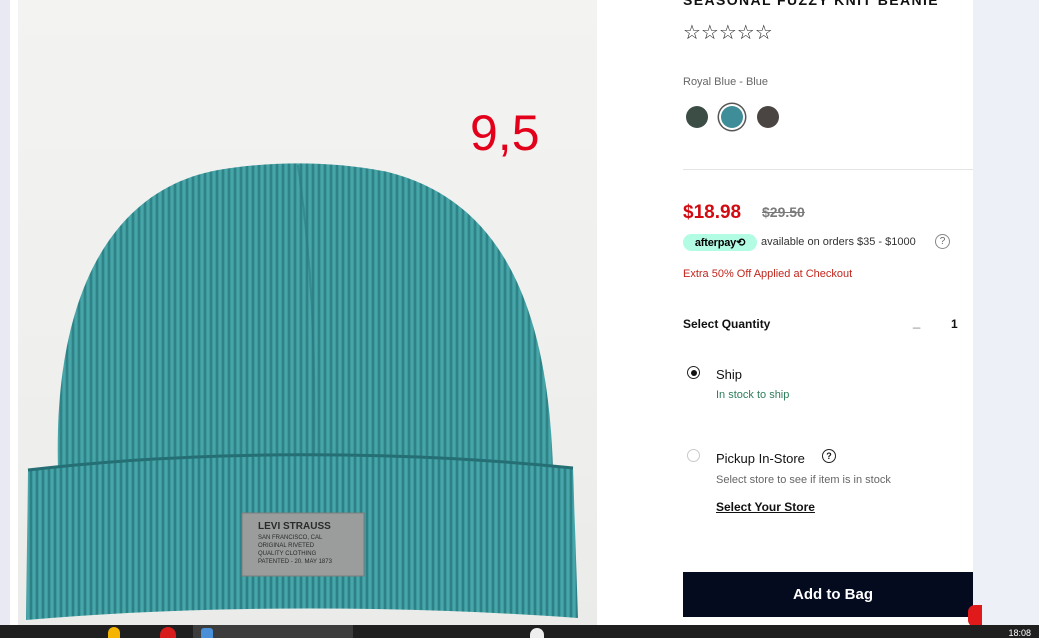  I want to click on right-gutter, so click(1006, 312).